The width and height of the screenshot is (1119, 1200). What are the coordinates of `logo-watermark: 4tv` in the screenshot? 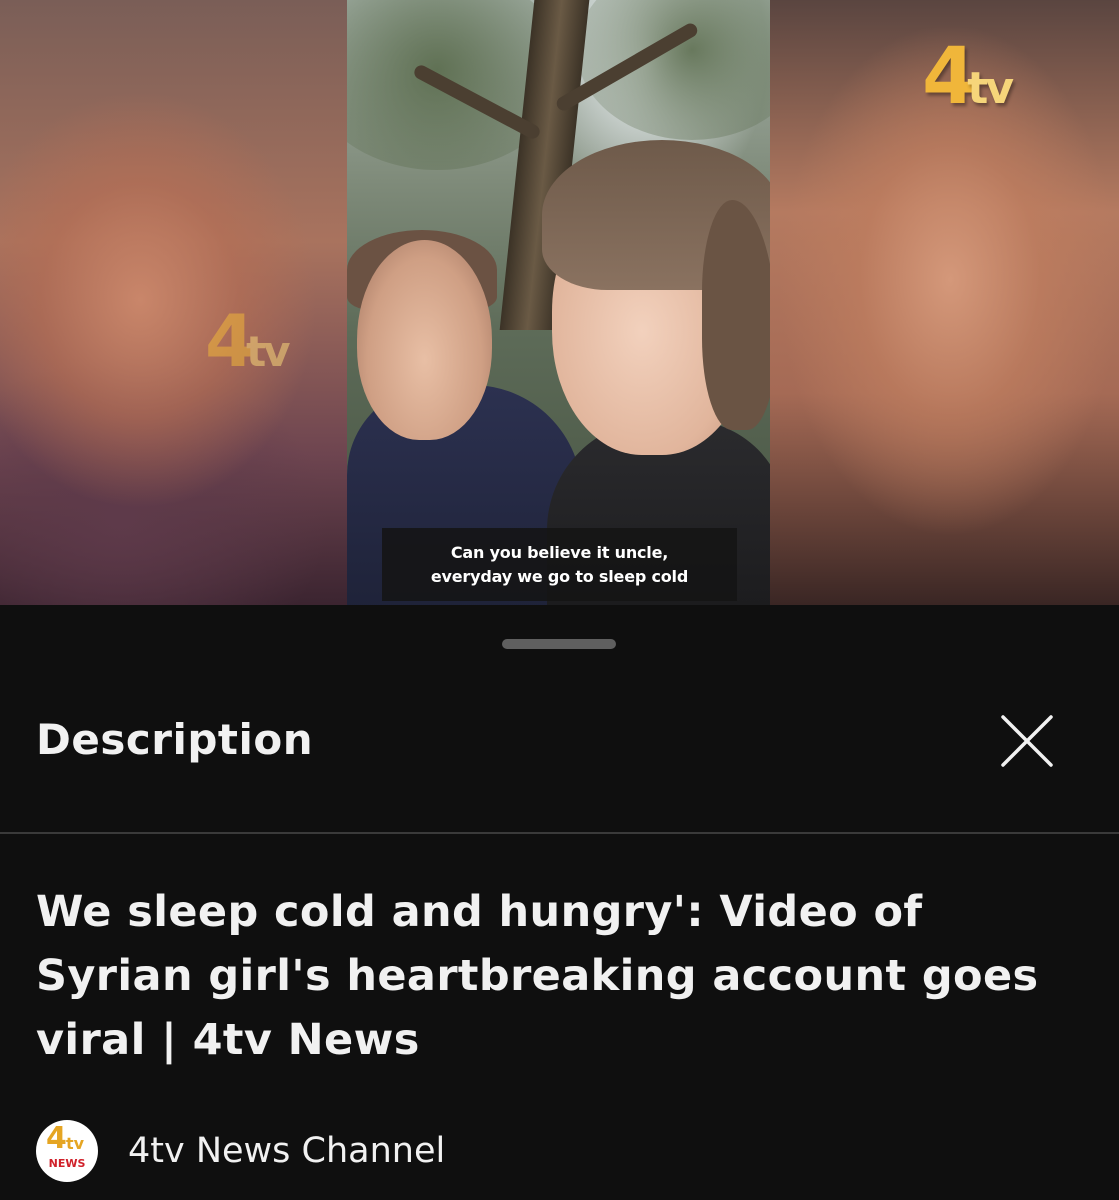 It's located at (248, 341).